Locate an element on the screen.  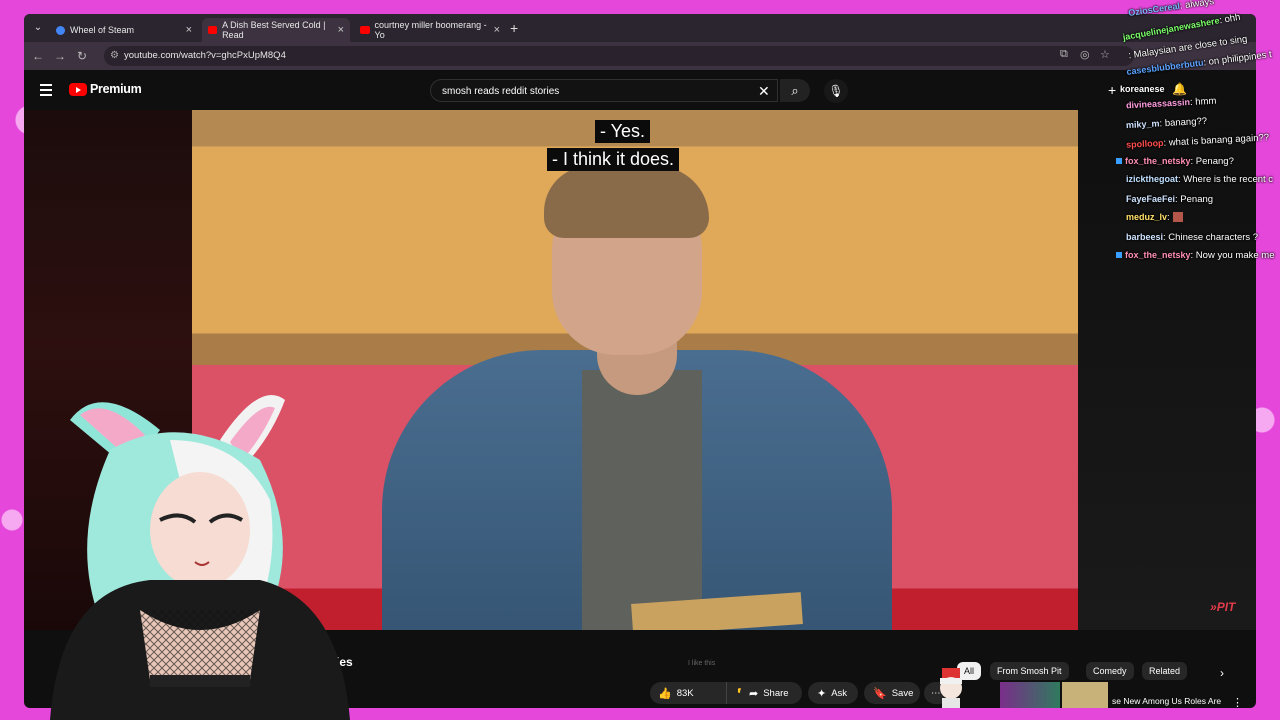
chat-message: spolloop: what is banang again?? is located at coordinates (1198, 141).